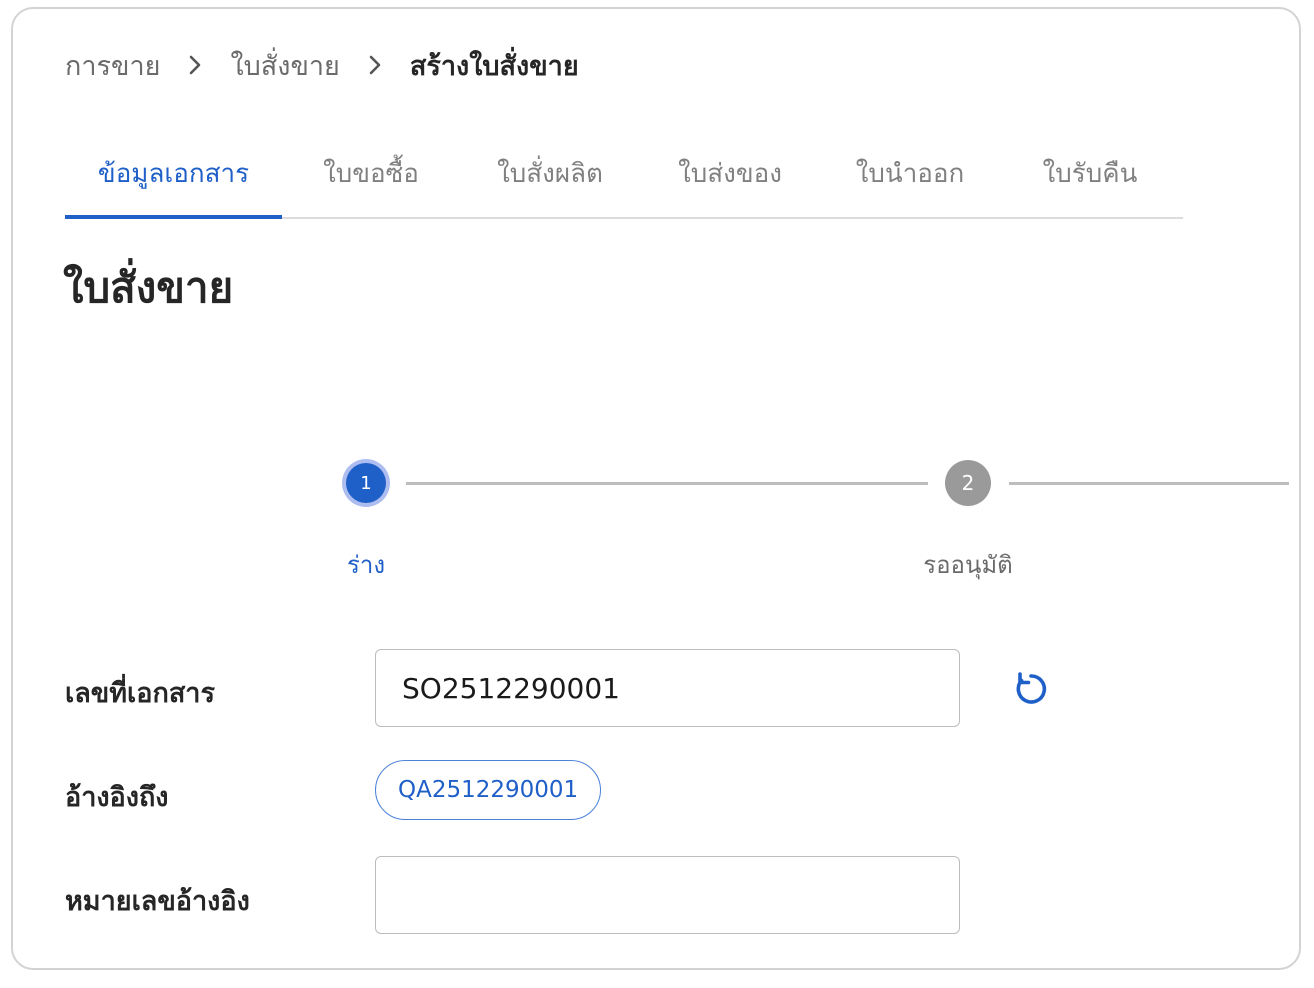 The width and height of the screenshot is (1314, 988). What do you see at coordinates (148, 287) in the screenshot?
I see `page-title: ใบสั่งขาย` at bounding box center [148, 287].